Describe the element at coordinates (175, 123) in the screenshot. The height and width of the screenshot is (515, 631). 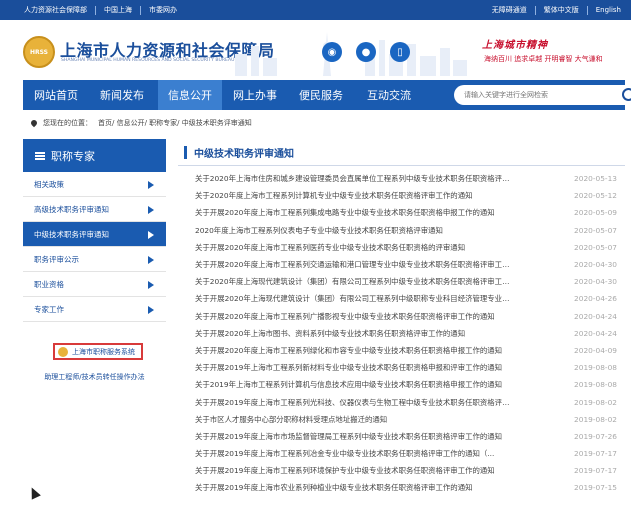
I see `breadcrumb-path: 首页/ 信息公开/ 职称专家/ 中级技术职务评审通知` at that location.